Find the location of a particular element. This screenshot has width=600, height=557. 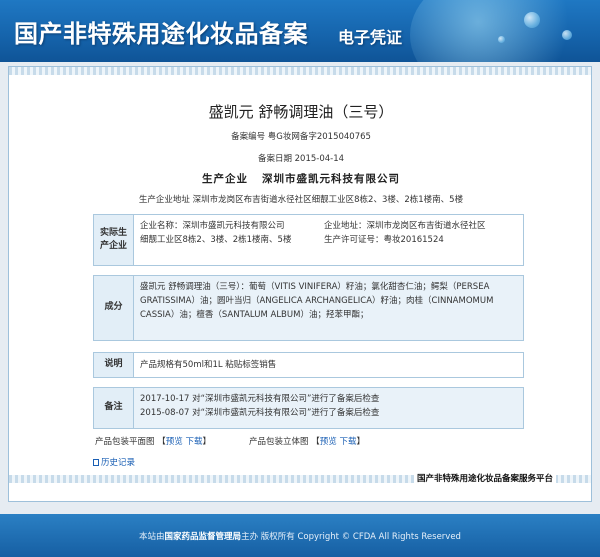

product-title: 盛凯元 舒畅调理油（三号） is located at coordinates (301, 112).